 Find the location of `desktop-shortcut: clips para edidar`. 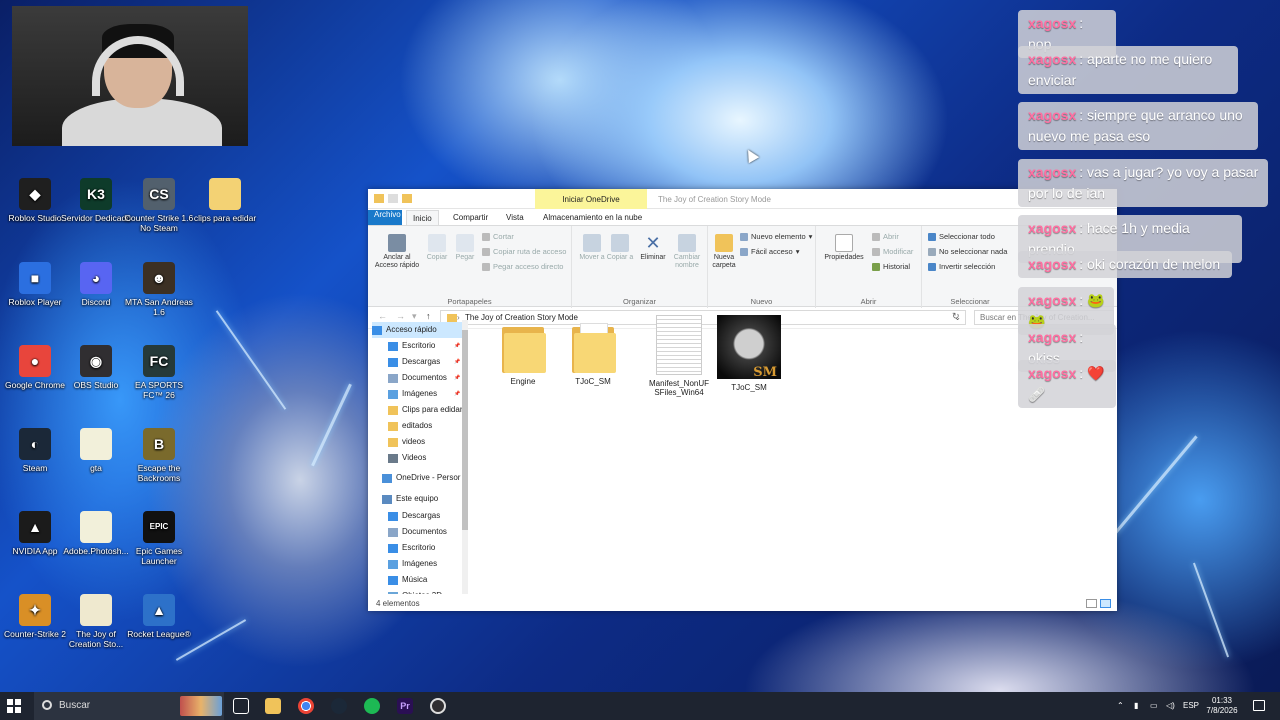

desktop-shortcut: clips para edidar is located at coordinates (225, 200).